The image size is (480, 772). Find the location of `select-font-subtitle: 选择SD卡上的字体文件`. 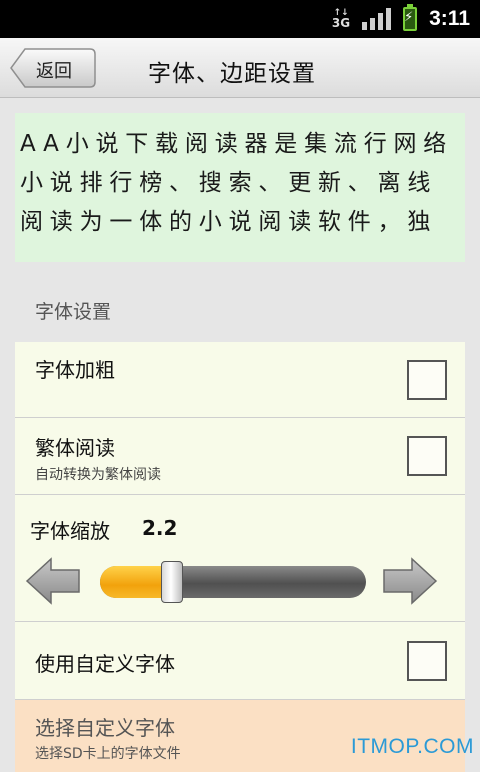

select-font-subtitle: 选择SD卡上的字体文件 is located at coordinates (108, 754).